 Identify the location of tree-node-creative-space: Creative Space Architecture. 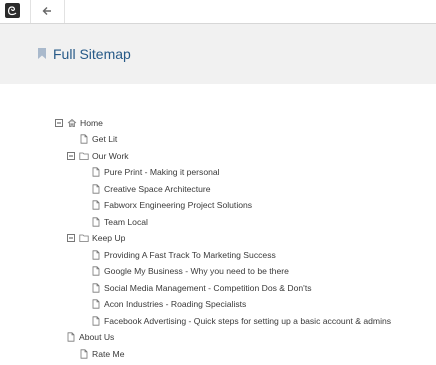
(151, 189).